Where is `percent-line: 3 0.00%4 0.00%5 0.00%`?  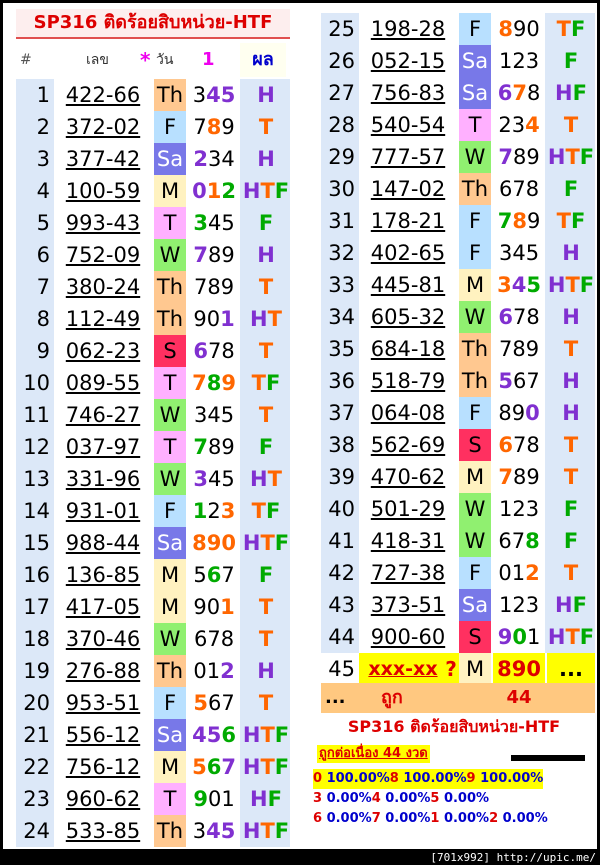
percent-line: 3 0.00%4 0.00%5 0.00% is located at coordinates (401, 799).